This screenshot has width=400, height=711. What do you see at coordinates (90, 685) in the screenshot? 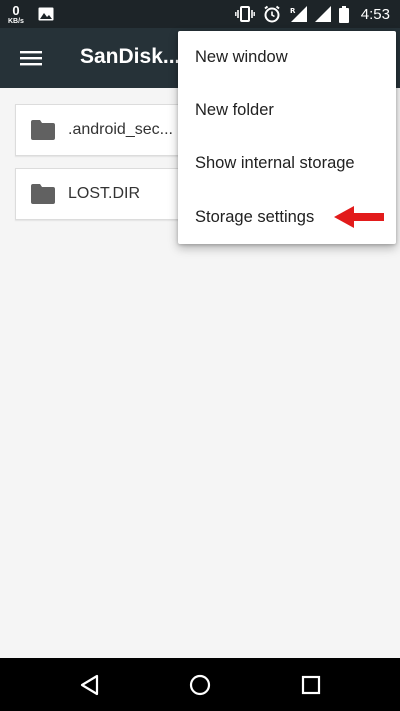
I see `back-icon` at bounding box center [90, 685].